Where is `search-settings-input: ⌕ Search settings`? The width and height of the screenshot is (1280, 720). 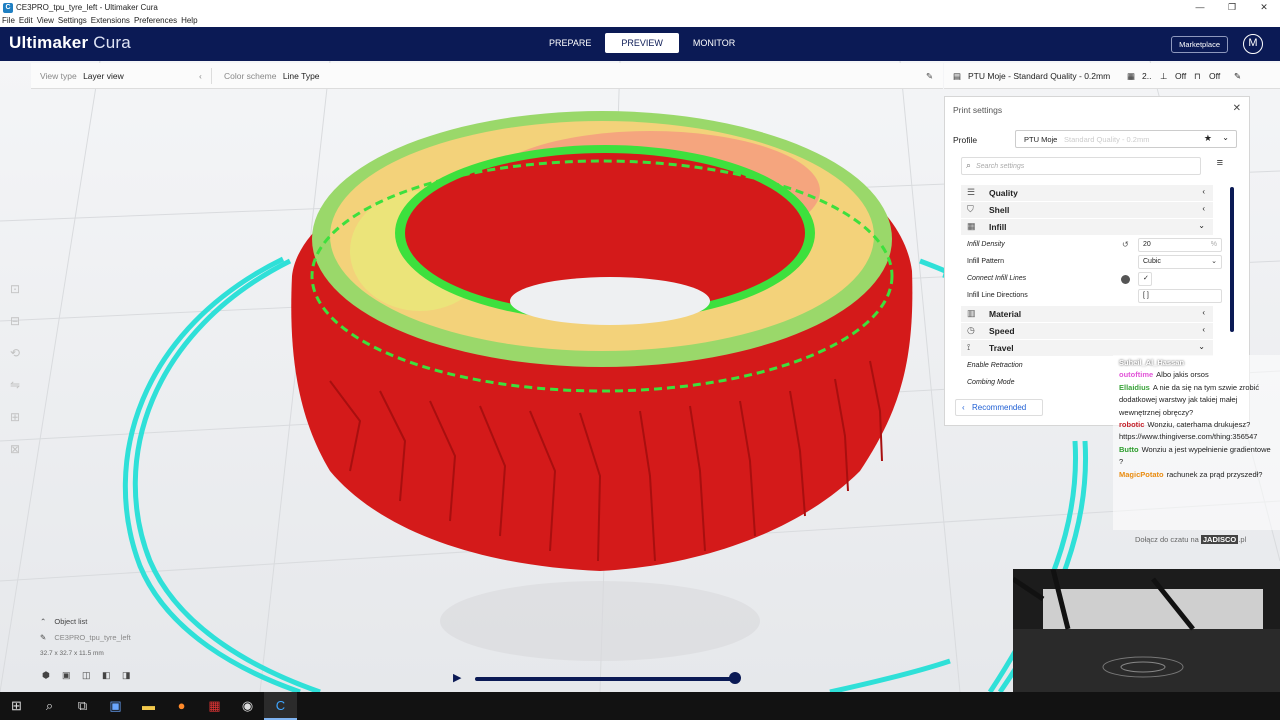
search-settings-input: ⌕ Search settings is located at coordinates (1081, 166).